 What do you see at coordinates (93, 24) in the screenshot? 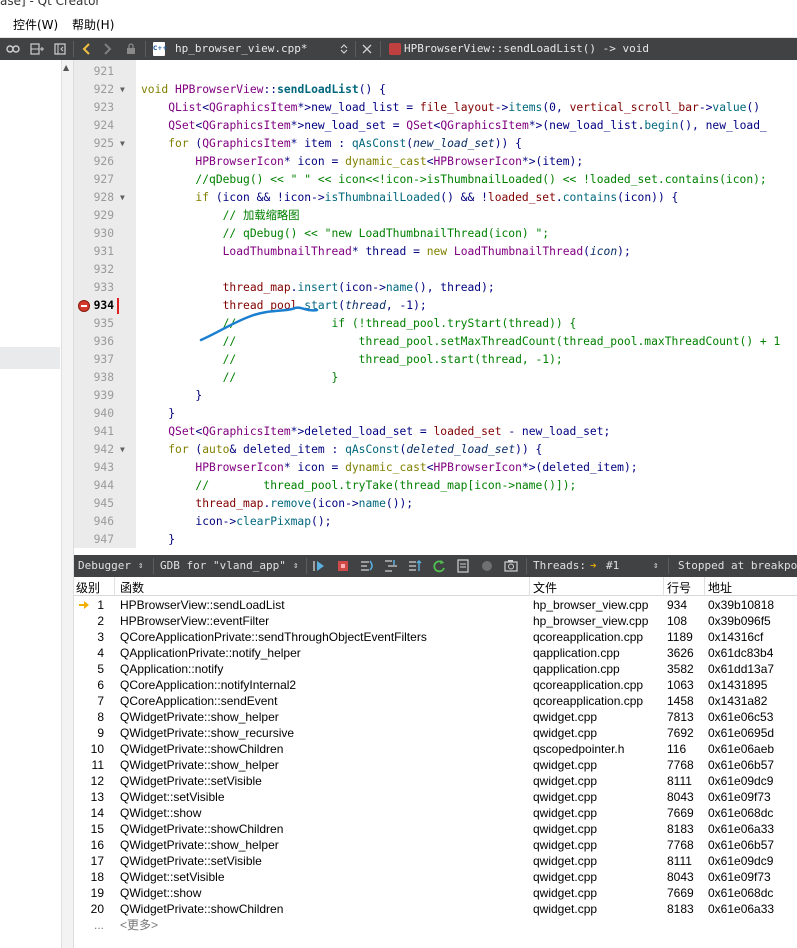
I see `menu-help: 帮助(H)` at bounding box center [93, 24].